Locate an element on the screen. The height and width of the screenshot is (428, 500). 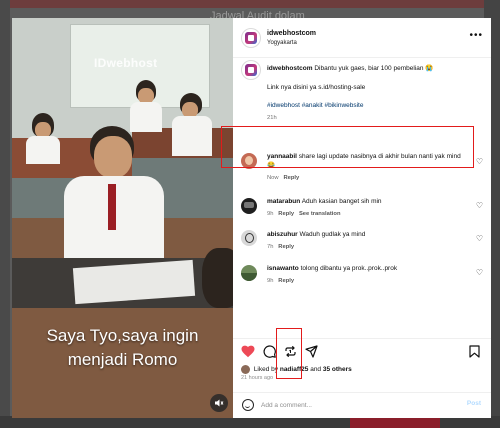
comment-text: tolong dibantu ya prok..prok..prok is located at coordinates (349, 268).